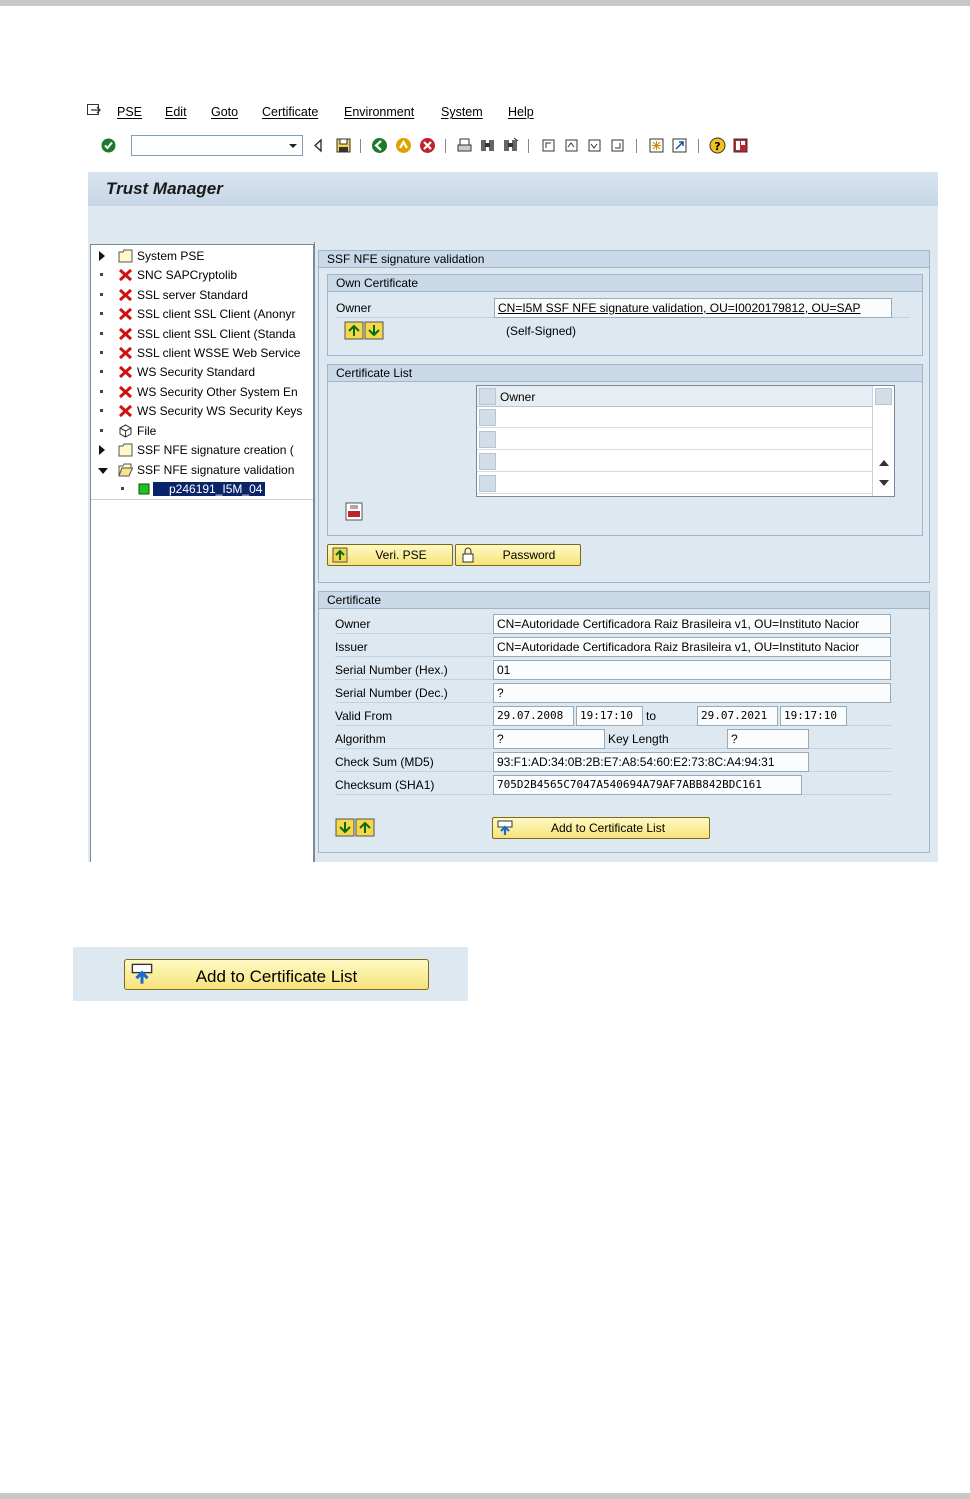 This screenshot has width=970, height=1499. I want to click on tree-item-file: File, so click(202, 431).